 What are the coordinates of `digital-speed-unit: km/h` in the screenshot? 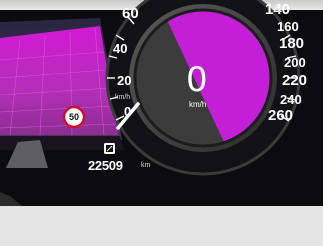 It's located at (198, 104).